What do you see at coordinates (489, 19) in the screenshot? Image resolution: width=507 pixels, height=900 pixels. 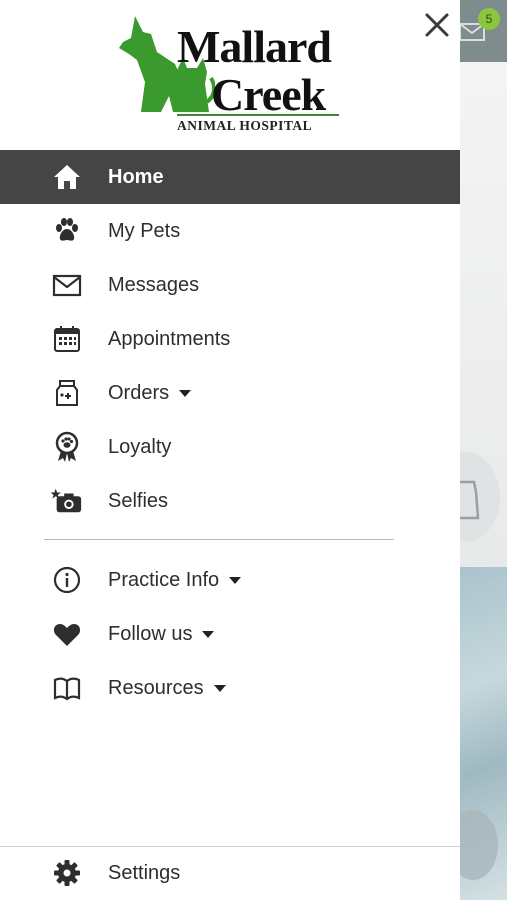 I see `mail-badge: 5` at bounding box center [489, 19].